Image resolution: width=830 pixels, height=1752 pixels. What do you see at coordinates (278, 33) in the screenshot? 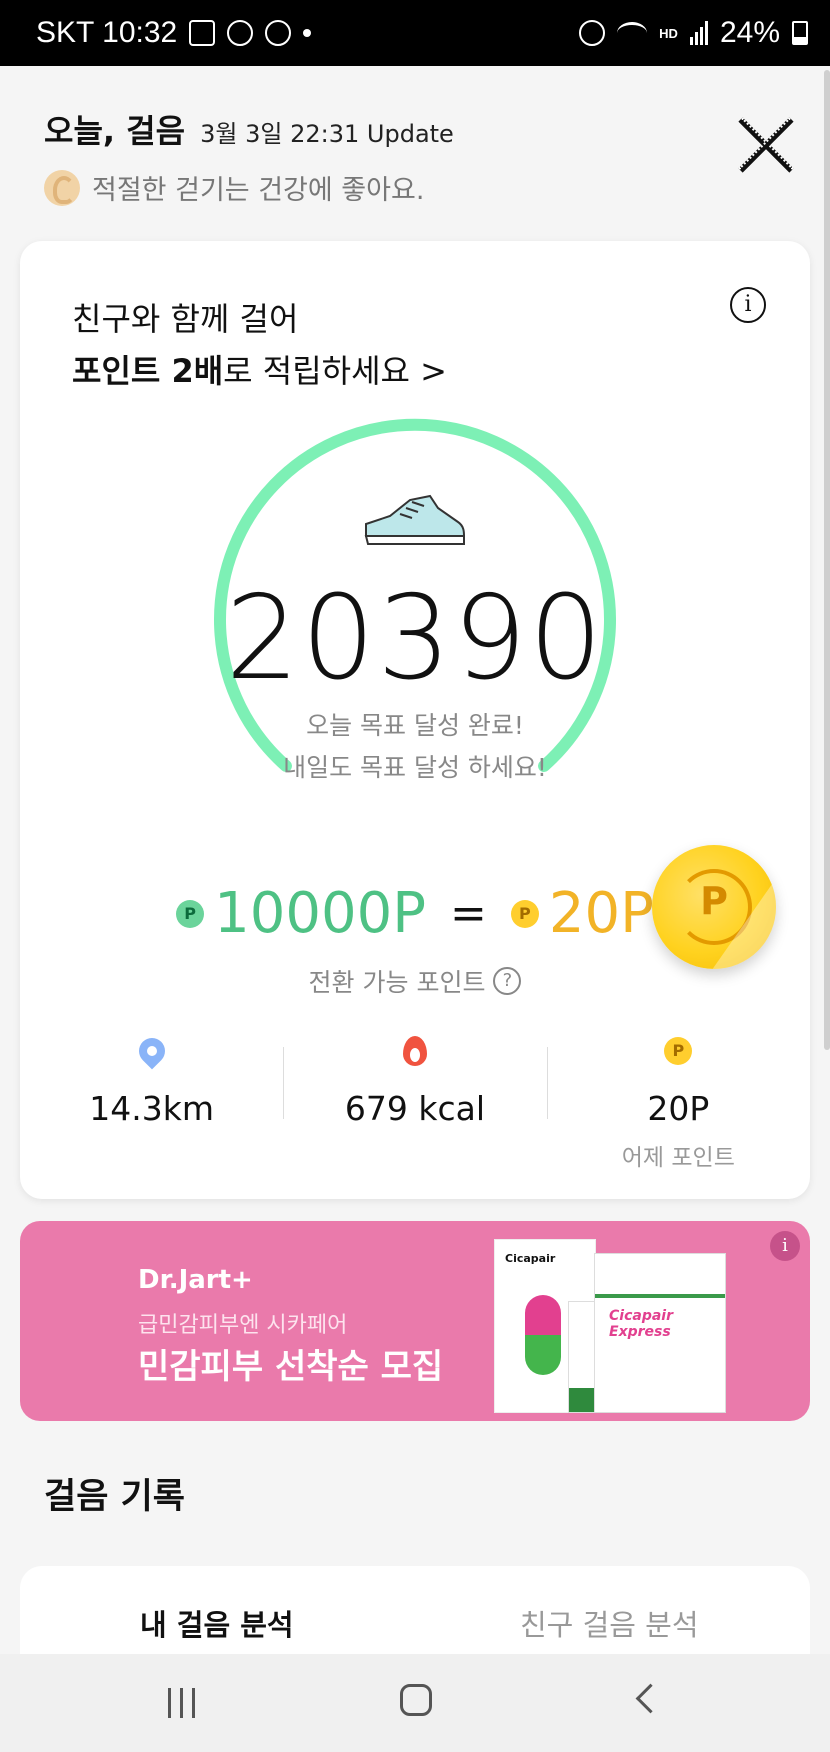
I see `lock-icon` at bounding box center [278, 33].